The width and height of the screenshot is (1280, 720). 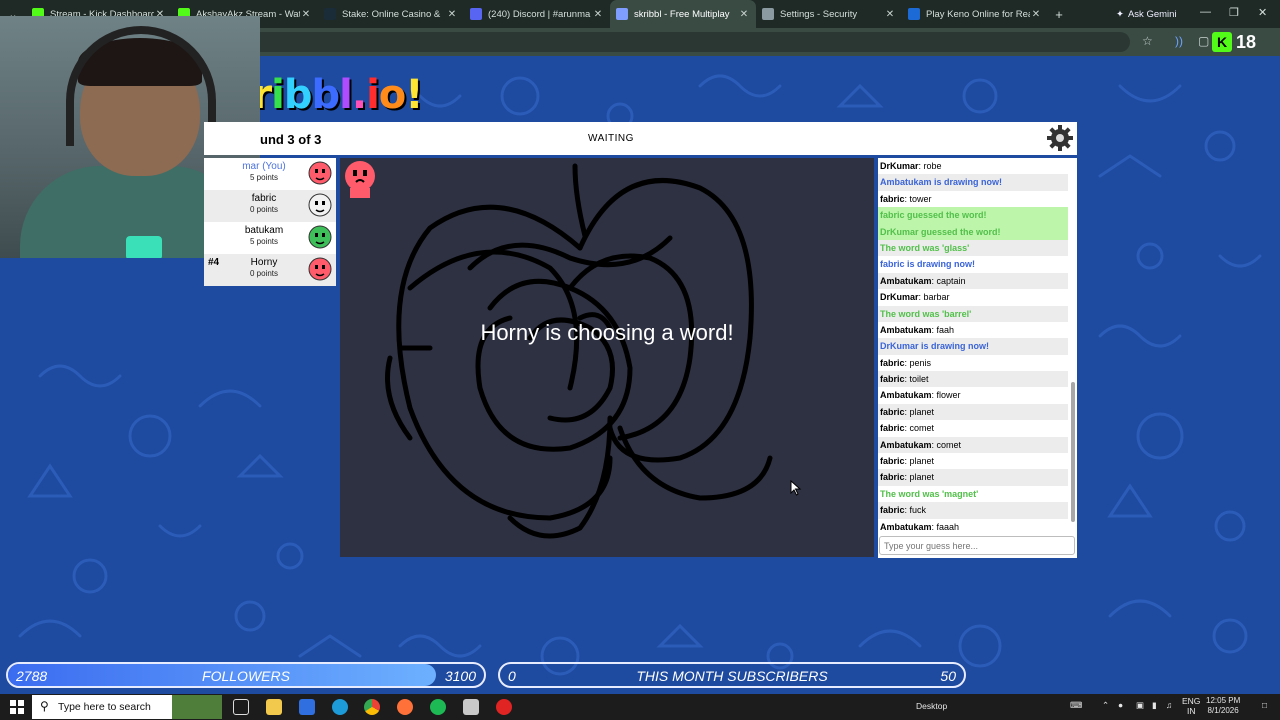 I want to click on chat-message: fabric: planet, so click(x=973, y=412).